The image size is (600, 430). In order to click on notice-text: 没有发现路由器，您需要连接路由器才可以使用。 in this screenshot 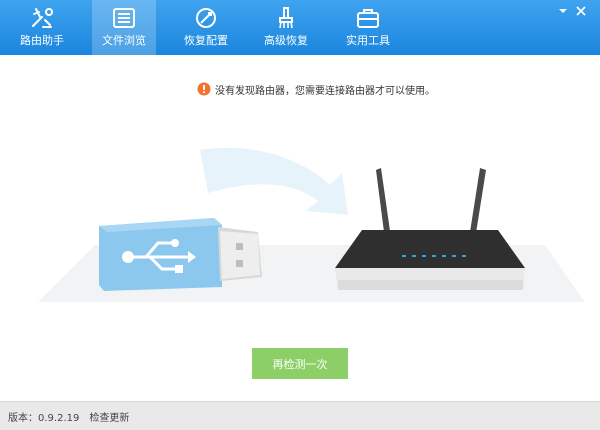, I will do `click(325, 91)`.